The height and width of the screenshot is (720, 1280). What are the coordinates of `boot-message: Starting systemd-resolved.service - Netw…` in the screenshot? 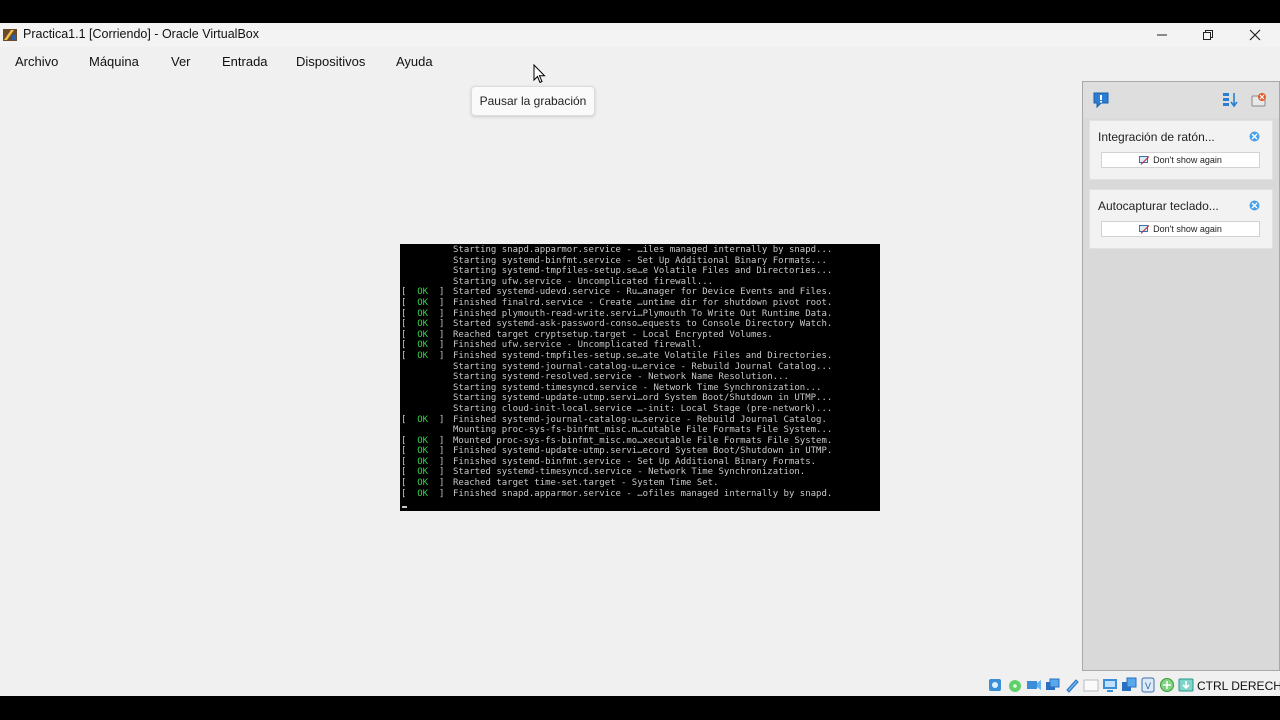 It's located at (621, 377).